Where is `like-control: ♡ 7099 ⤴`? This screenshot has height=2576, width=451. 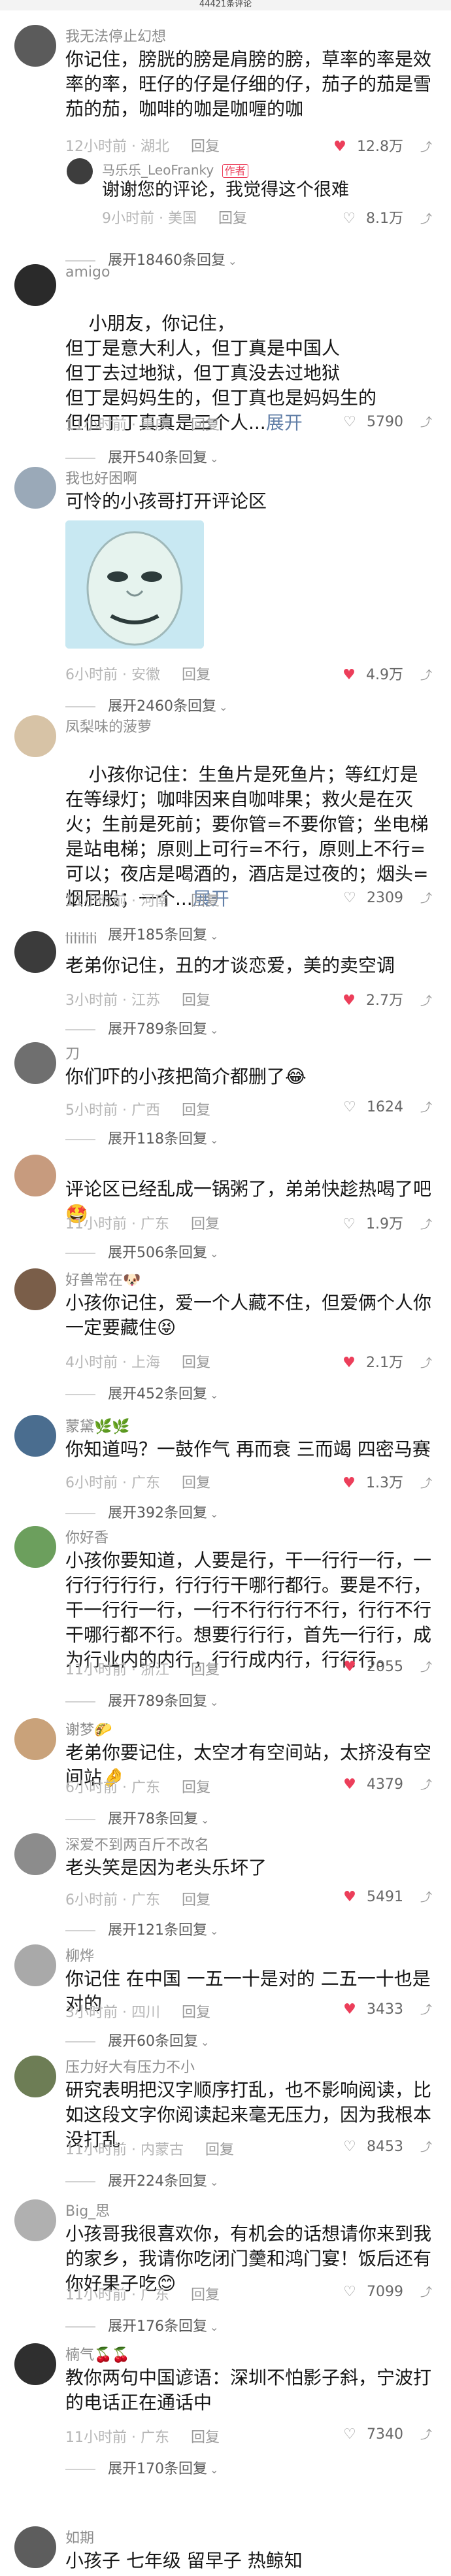 like-control: ♡ 7099 ⤴ is located at coordinates (390, 2291).